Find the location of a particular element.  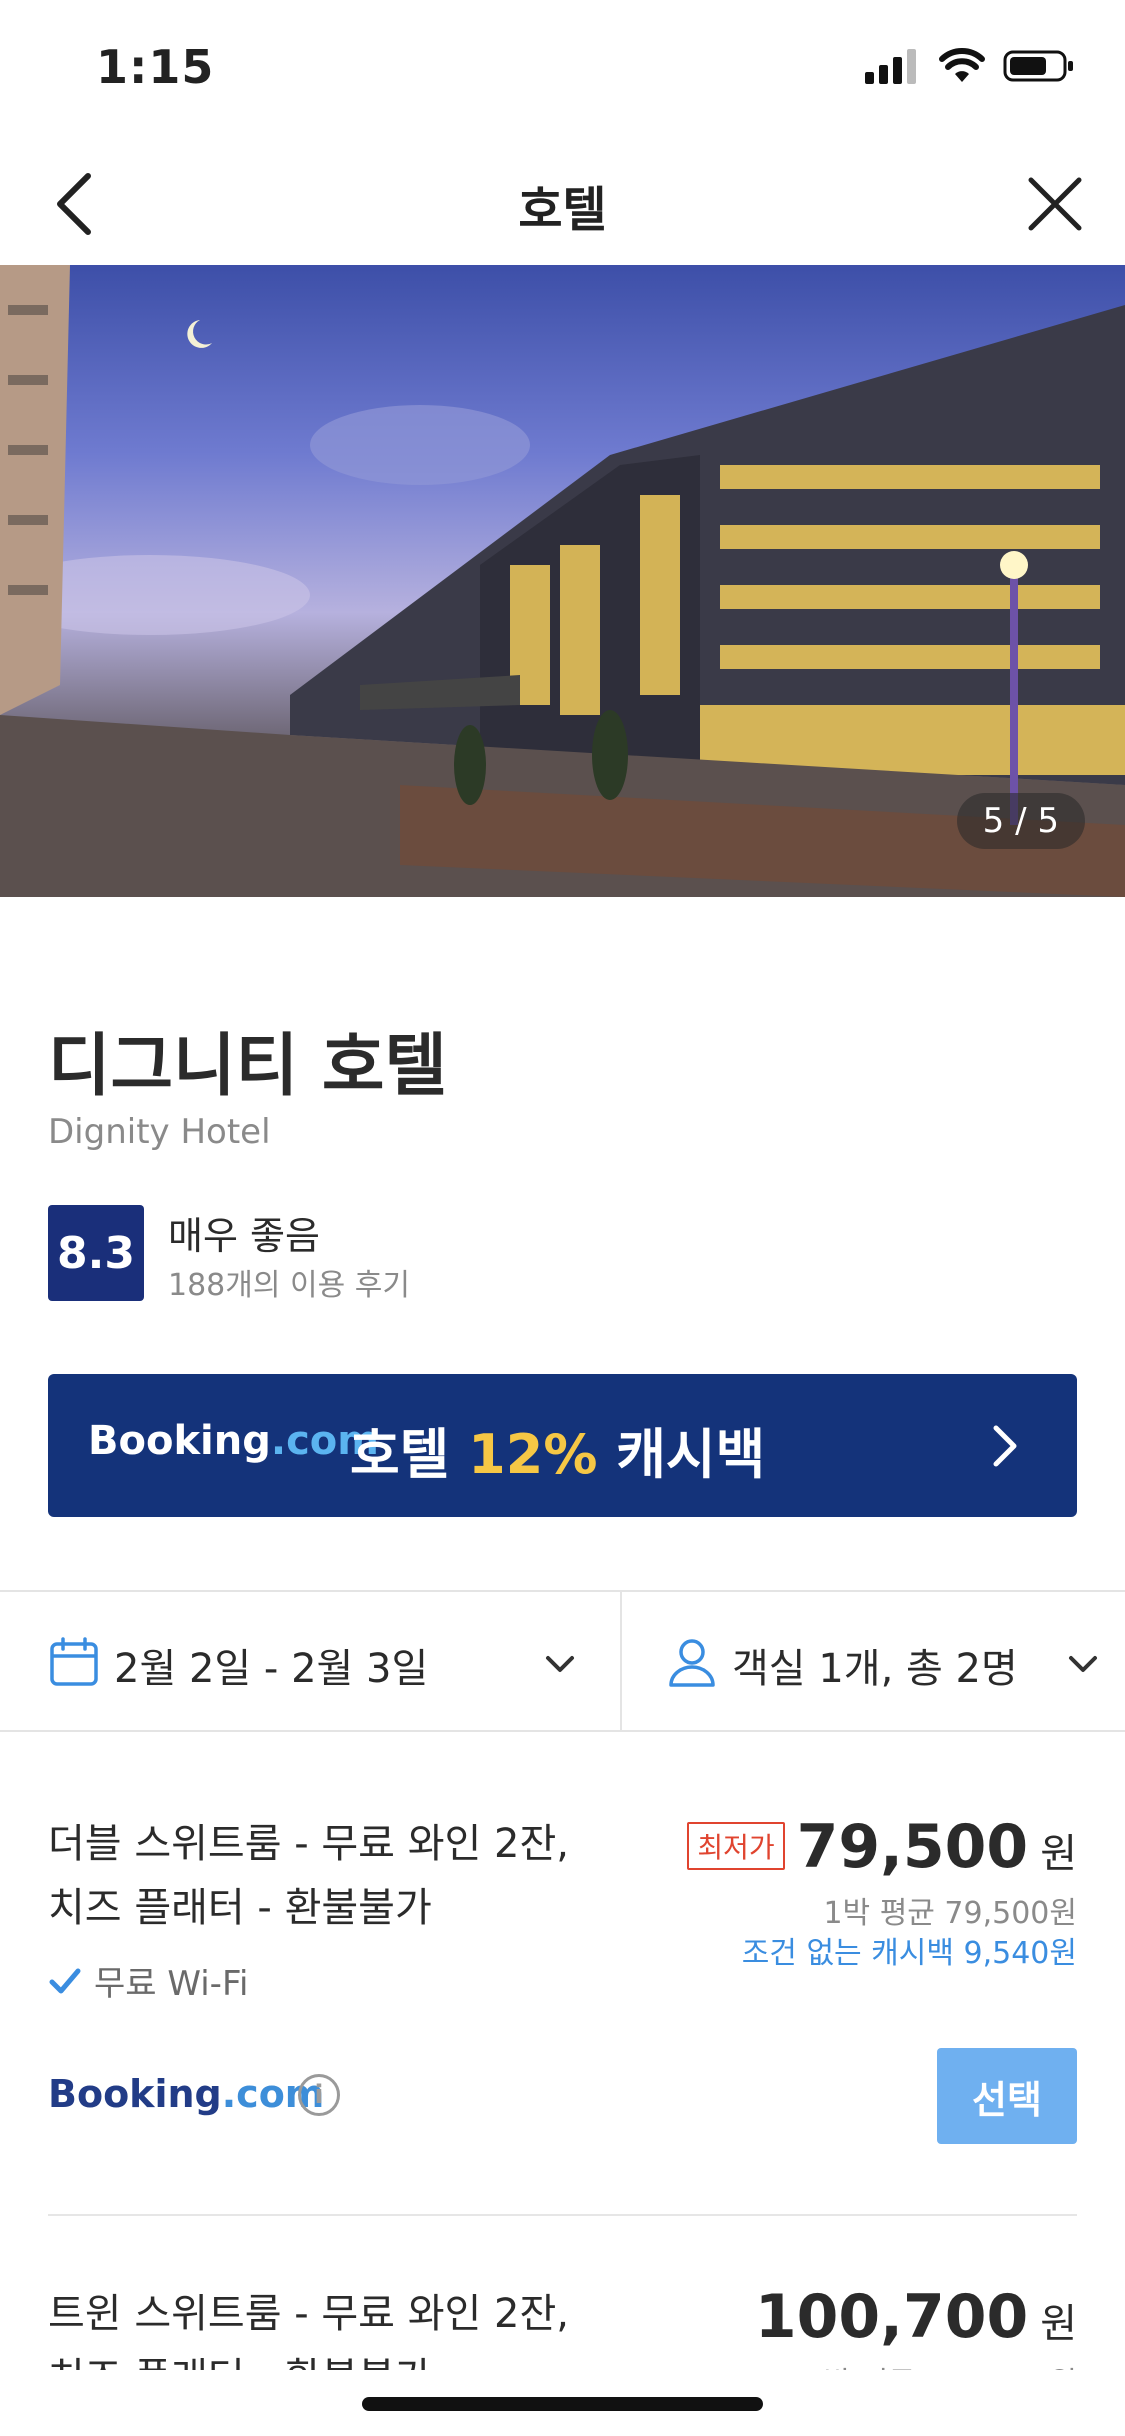

cashback-amount: 조건 없는 캐시백 9,540원 is located at coordinates (909, 1953).